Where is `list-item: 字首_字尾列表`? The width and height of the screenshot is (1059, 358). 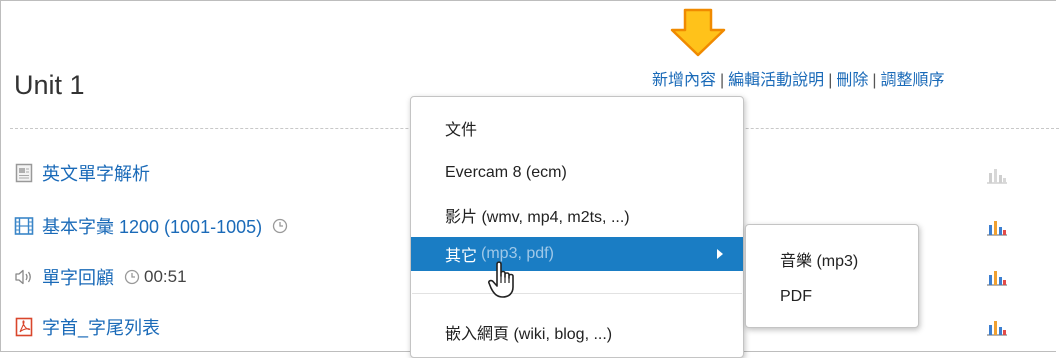 list-item: 字首_字尾列表 is located at coordinates (87, 327).